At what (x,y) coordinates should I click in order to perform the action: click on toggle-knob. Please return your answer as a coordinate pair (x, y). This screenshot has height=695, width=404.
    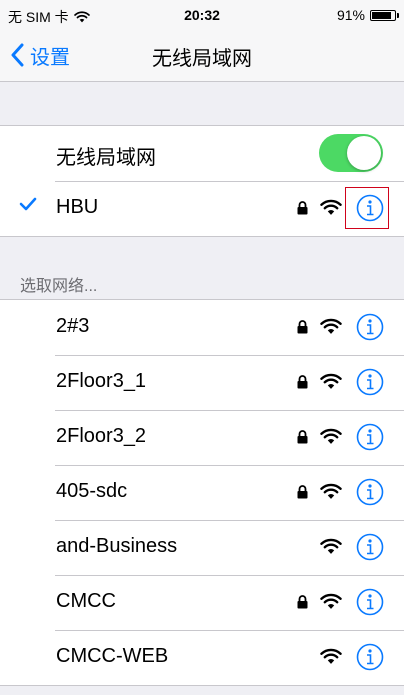
    Looking at the image, I should click on (364, 153).